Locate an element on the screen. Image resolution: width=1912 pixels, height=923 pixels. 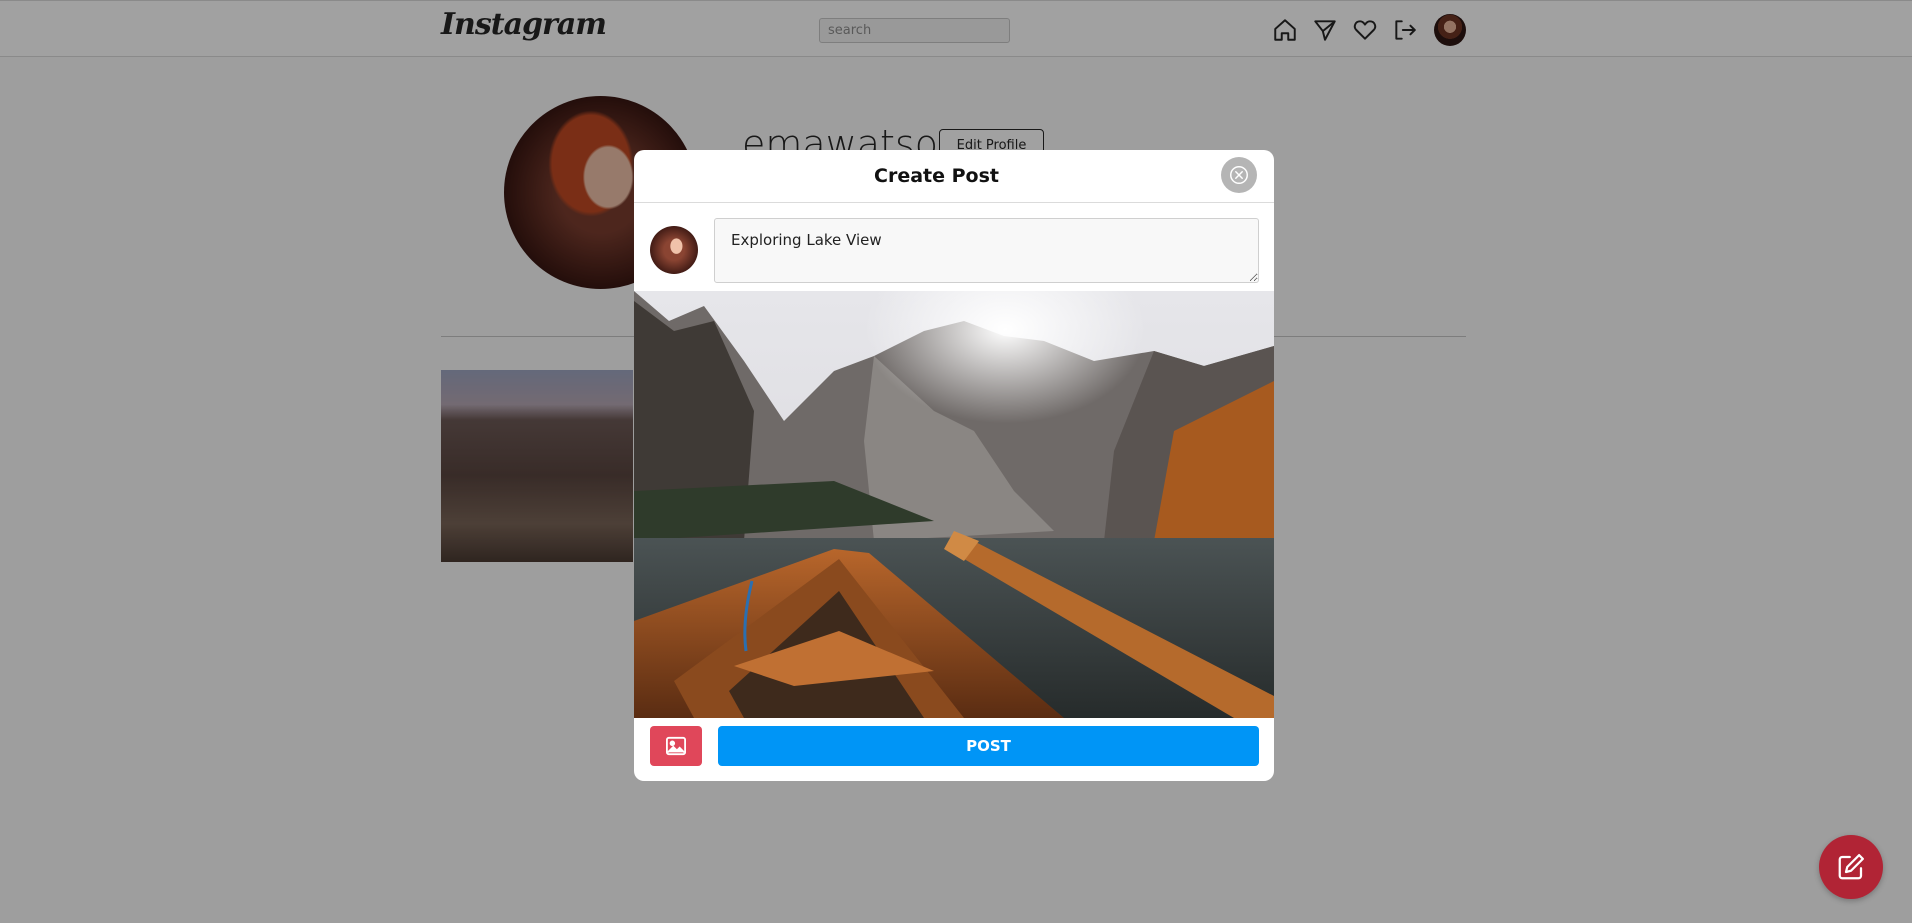
modal-header-divider is located at coordinates (954, 202).